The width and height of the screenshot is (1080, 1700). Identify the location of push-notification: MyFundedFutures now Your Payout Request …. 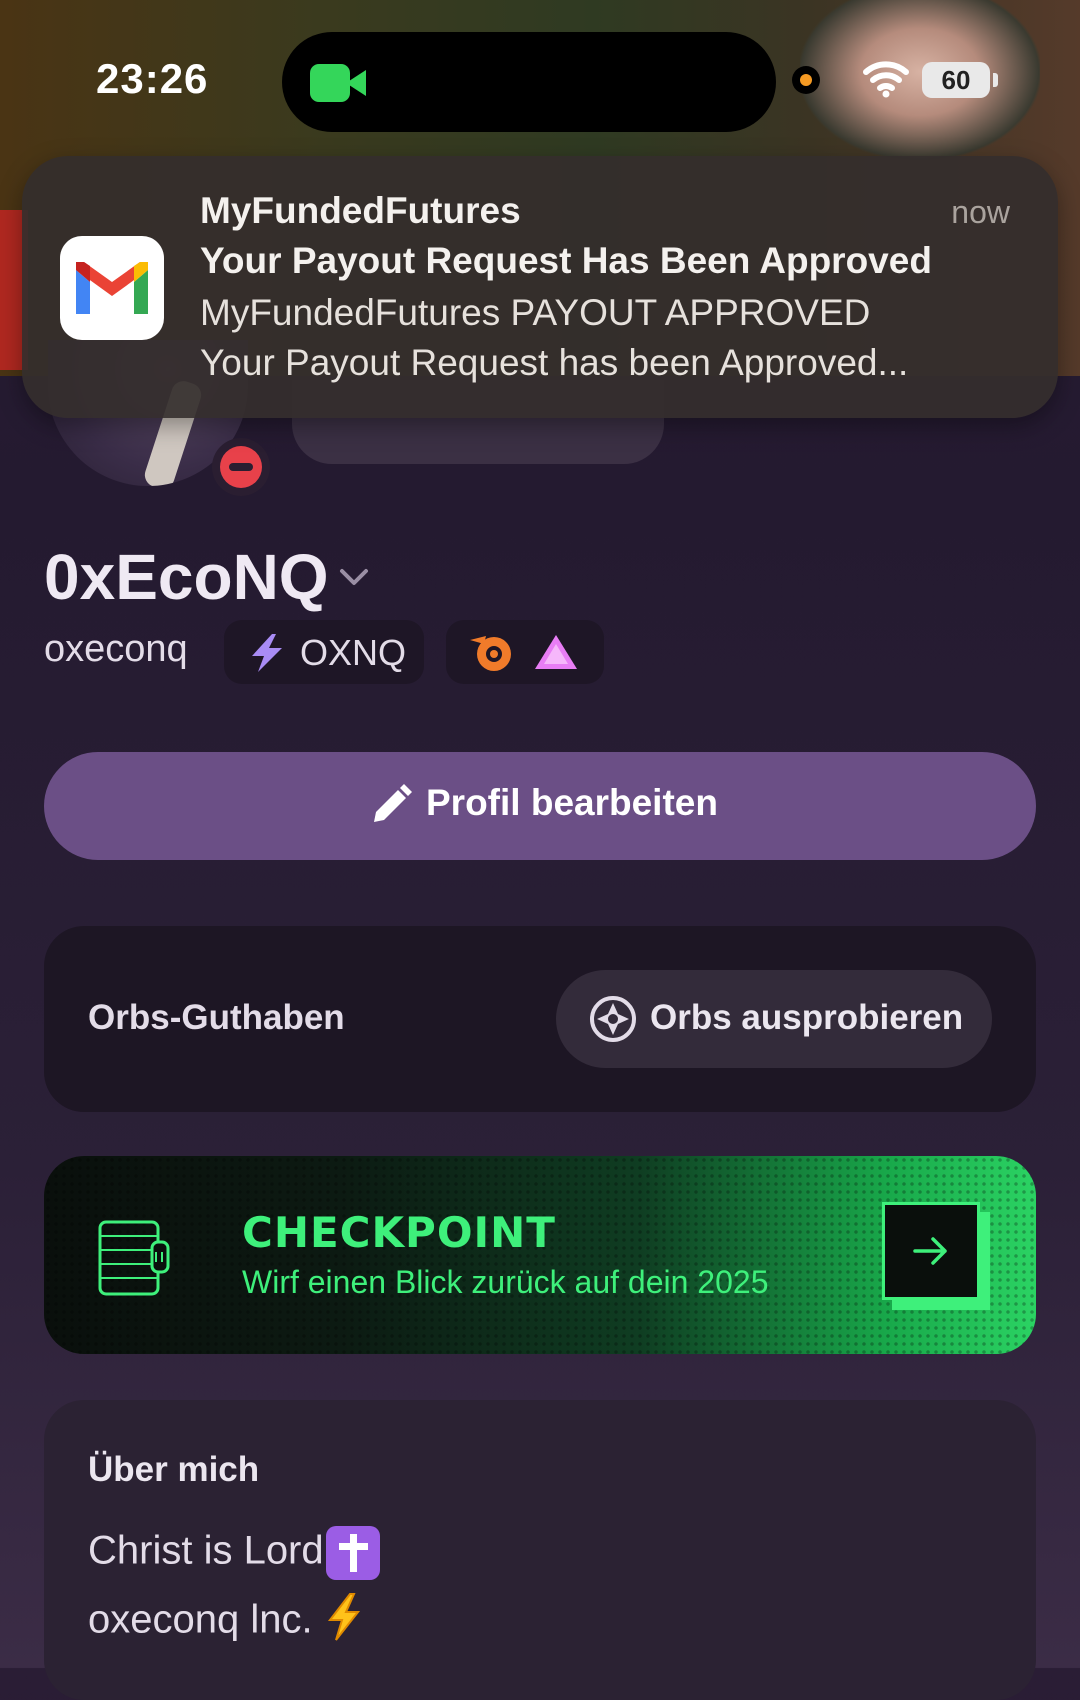
(540, 287).